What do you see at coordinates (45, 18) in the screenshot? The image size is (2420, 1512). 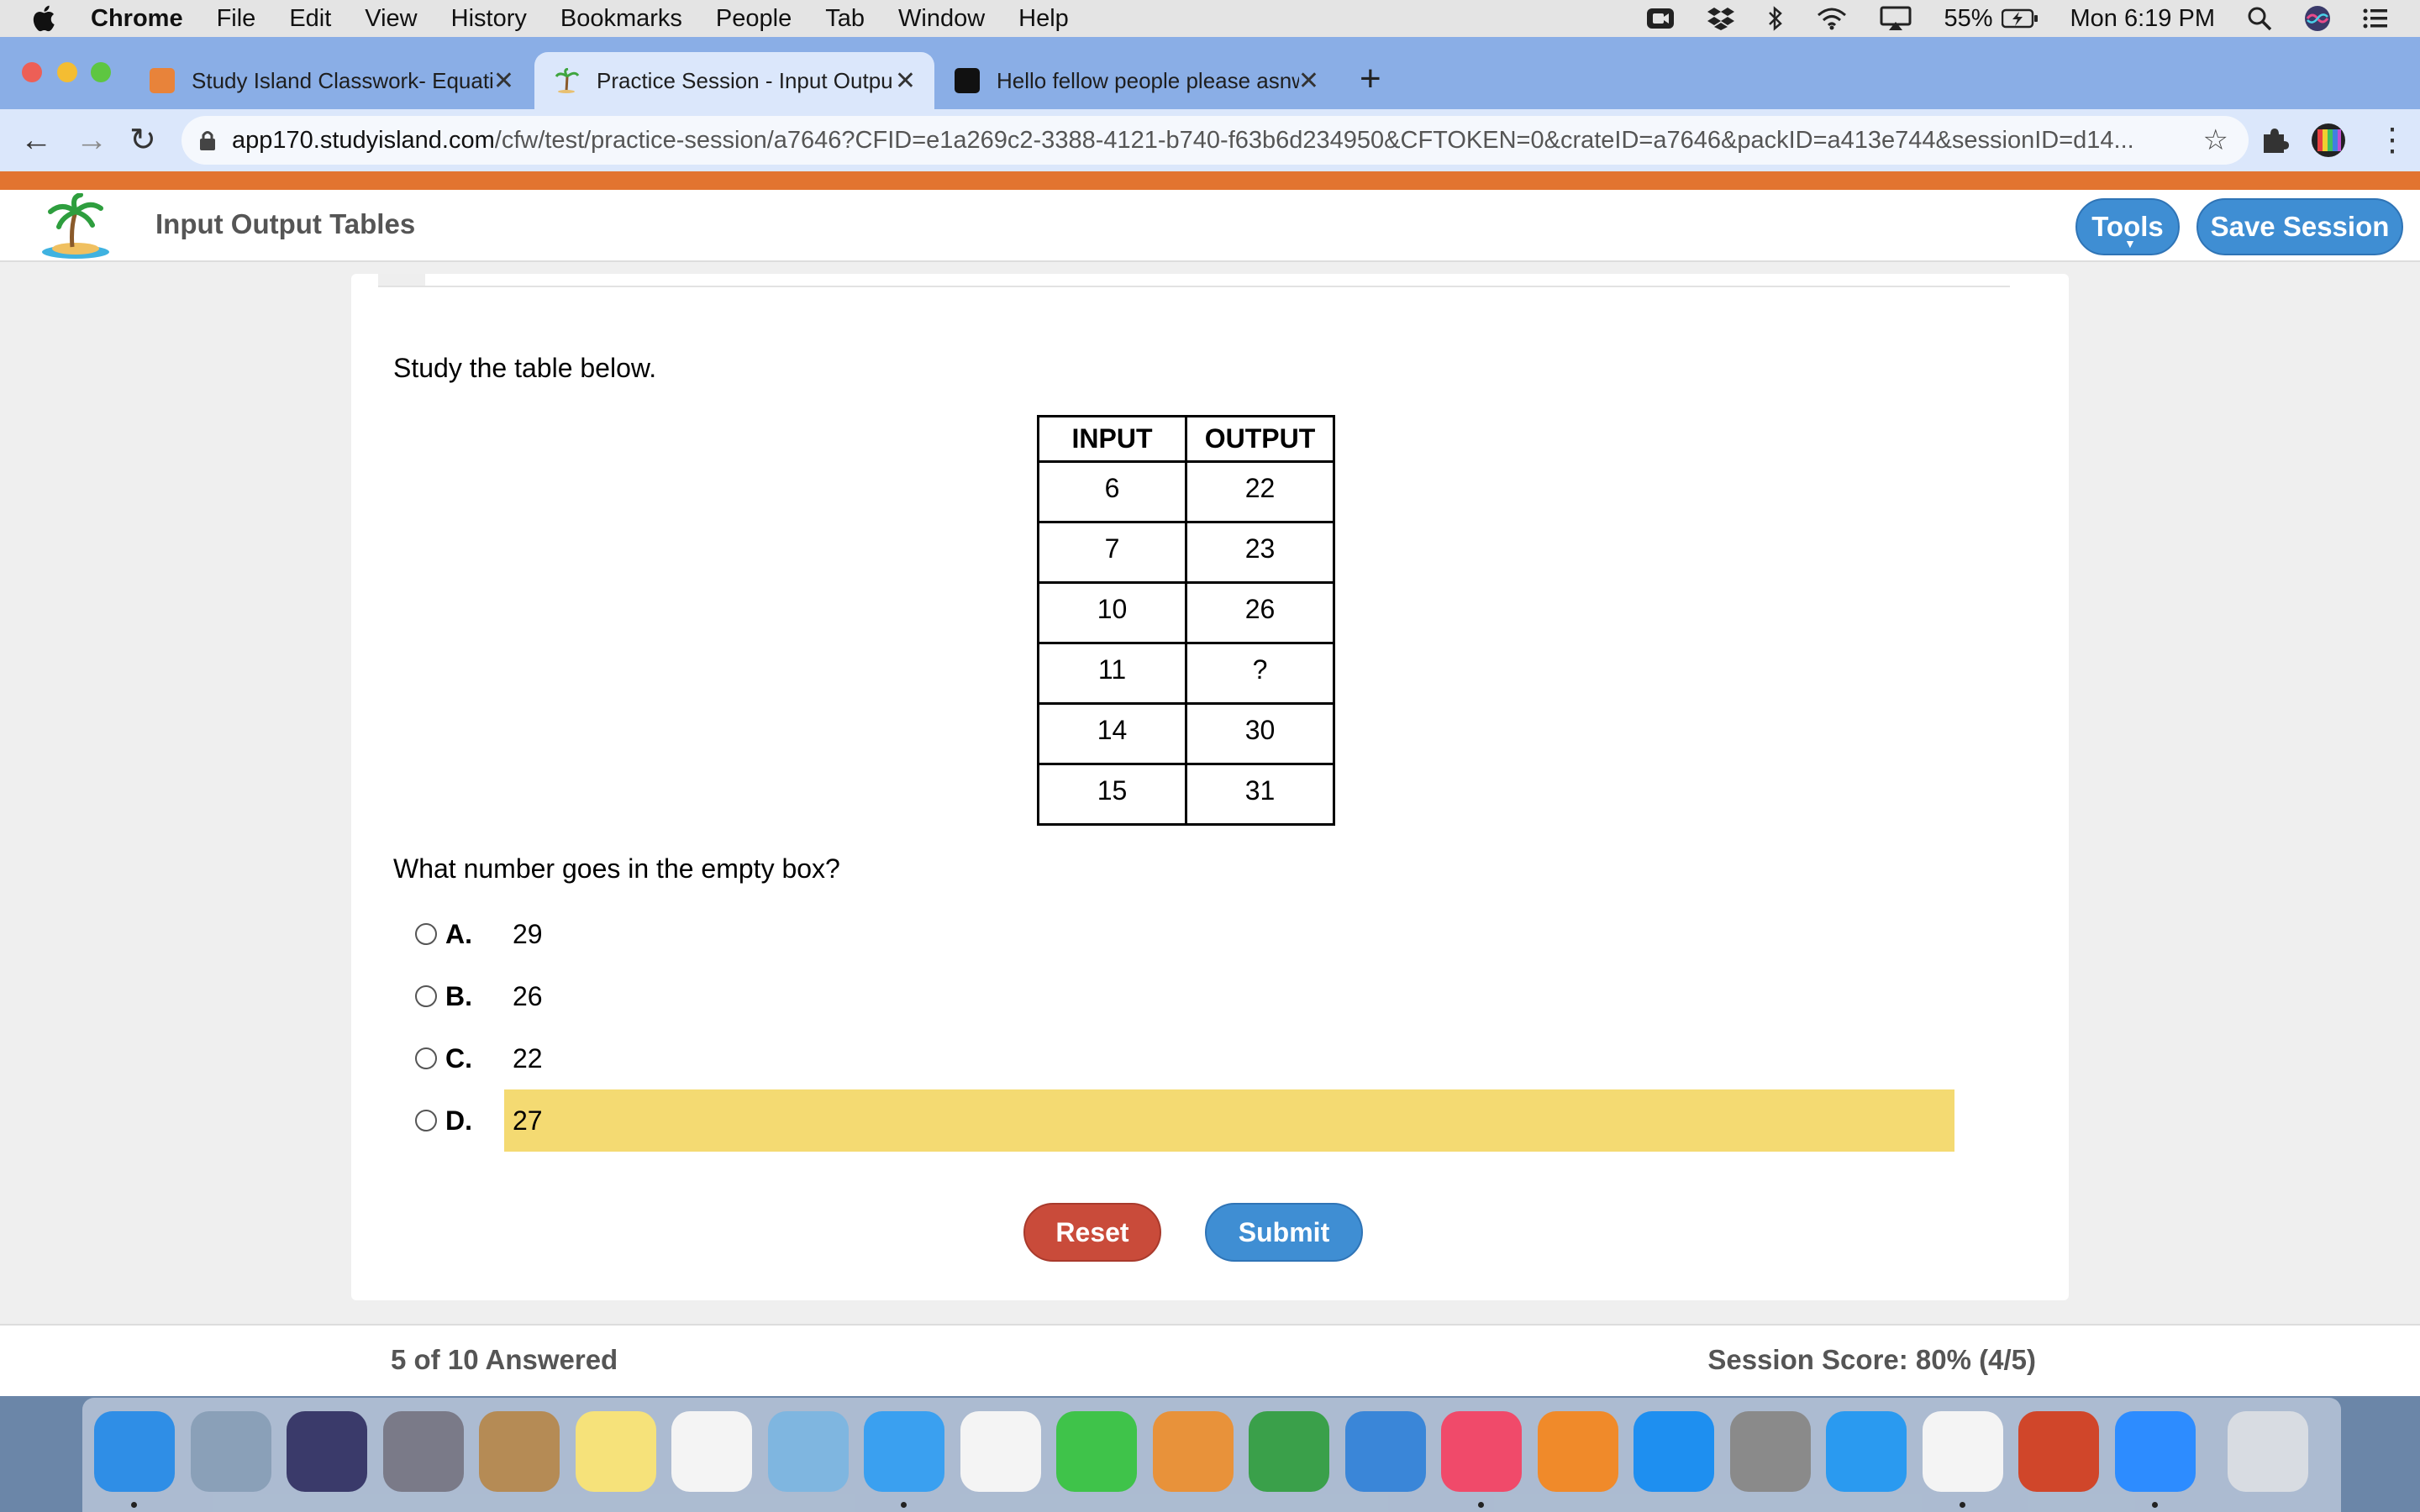 I see `apple-icon` at bounding box center [45, 18].